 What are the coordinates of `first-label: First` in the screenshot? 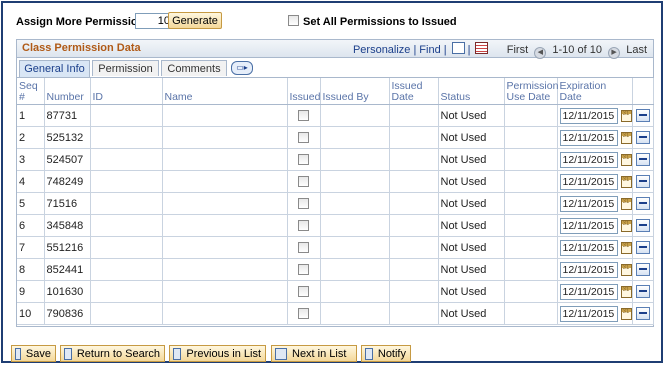 It's located at (517, 50).